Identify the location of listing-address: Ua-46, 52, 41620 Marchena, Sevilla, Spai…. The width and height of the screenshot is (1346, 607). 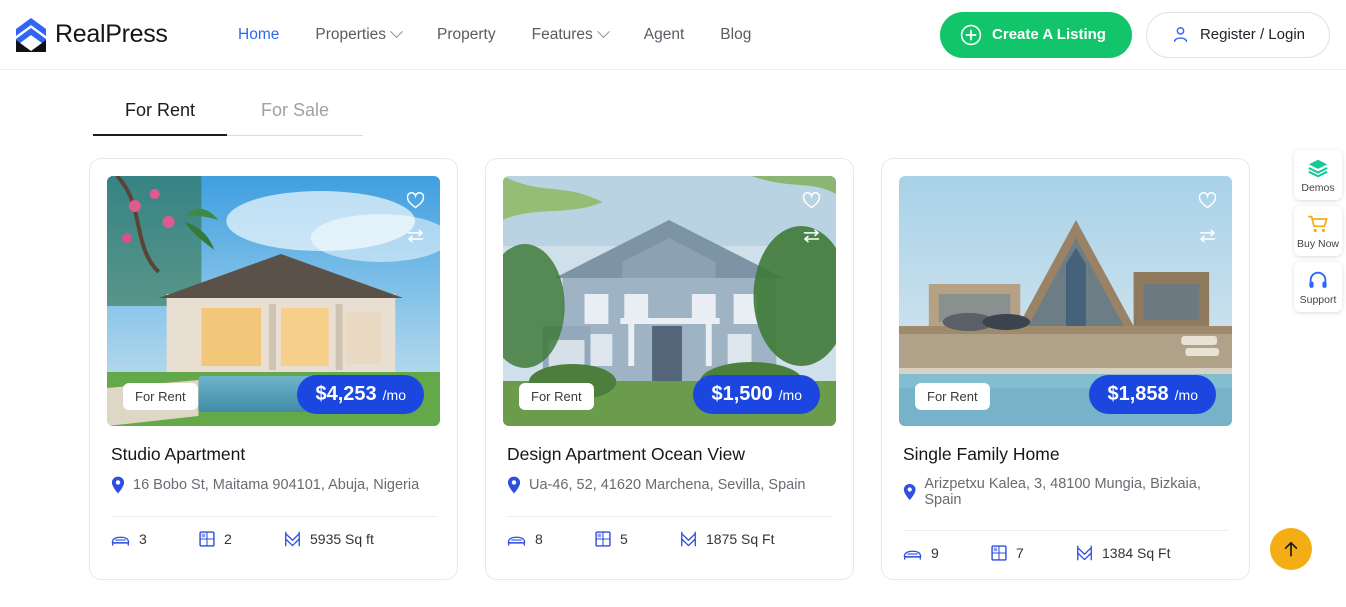
(669, 485).